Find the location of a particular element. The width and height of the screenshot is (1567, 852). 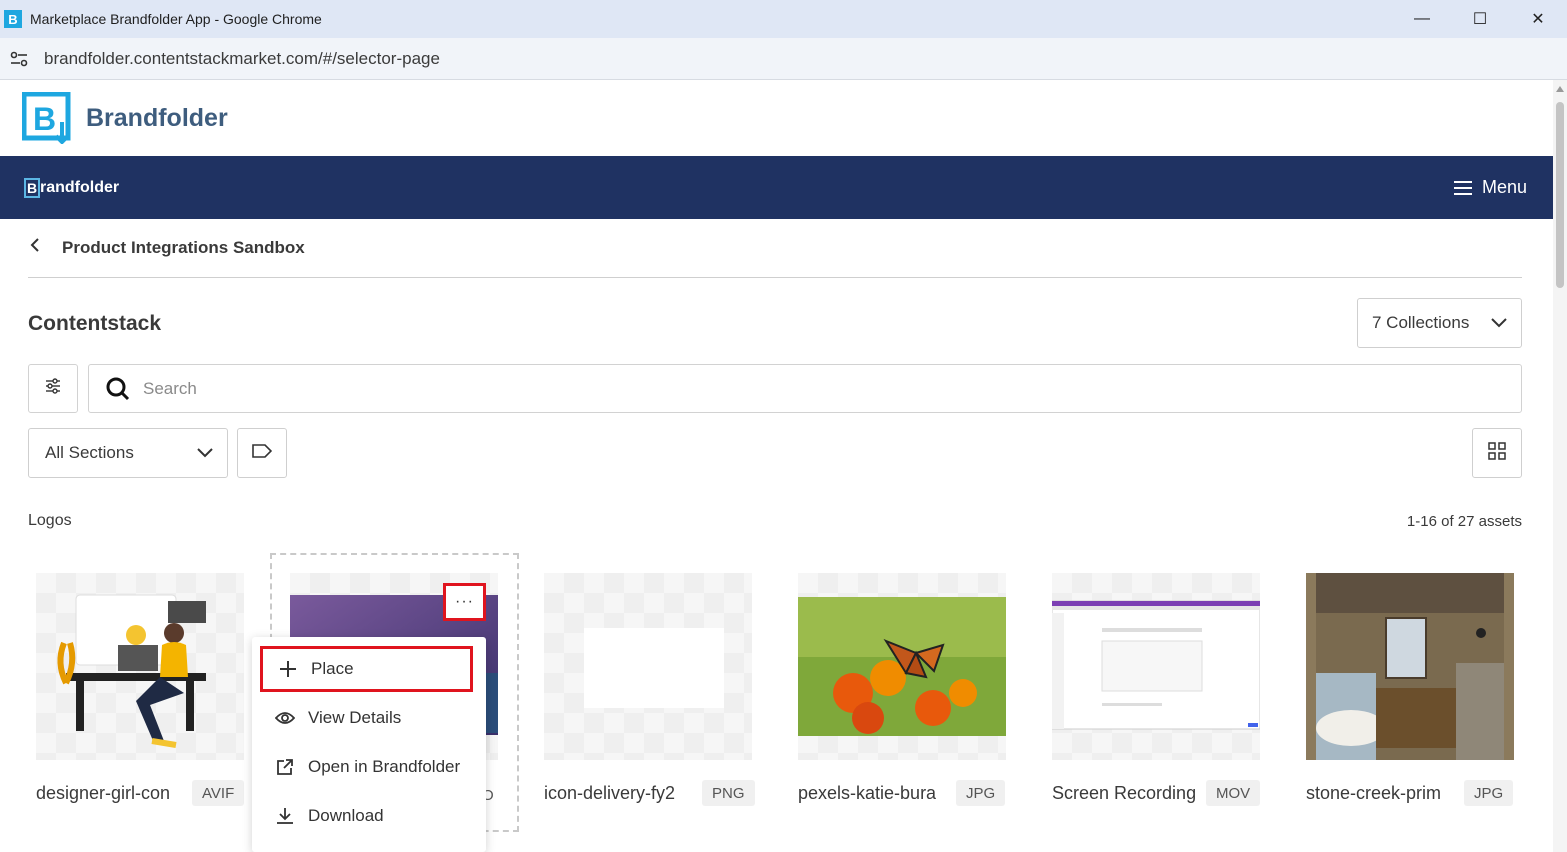

asset-type-badge: MOV is located at coordinates (1233, 793).